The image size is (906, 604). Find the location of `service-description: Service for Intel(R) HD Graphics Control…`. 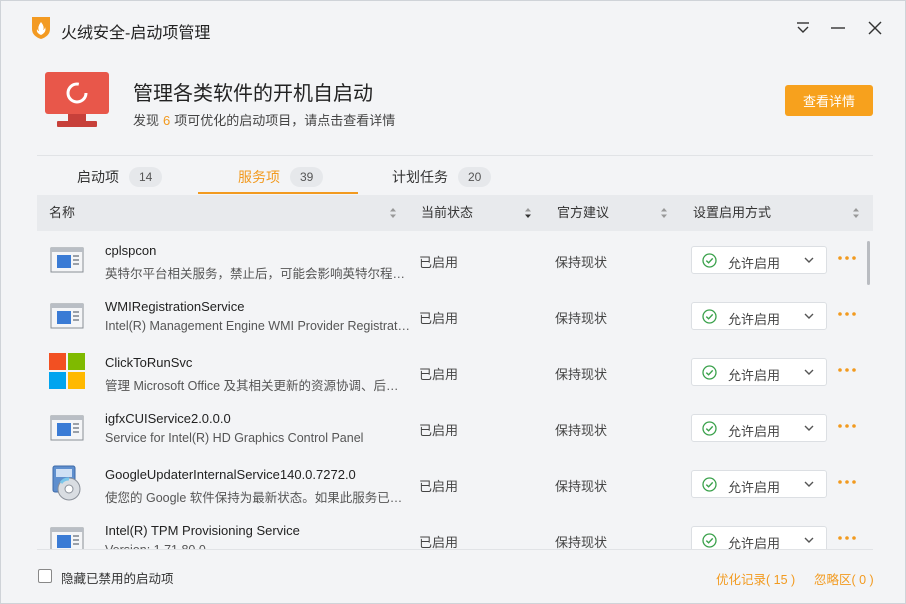

service-description: Service for Intel(R) HD Graphics Control… is located at coordinates (234, 438).